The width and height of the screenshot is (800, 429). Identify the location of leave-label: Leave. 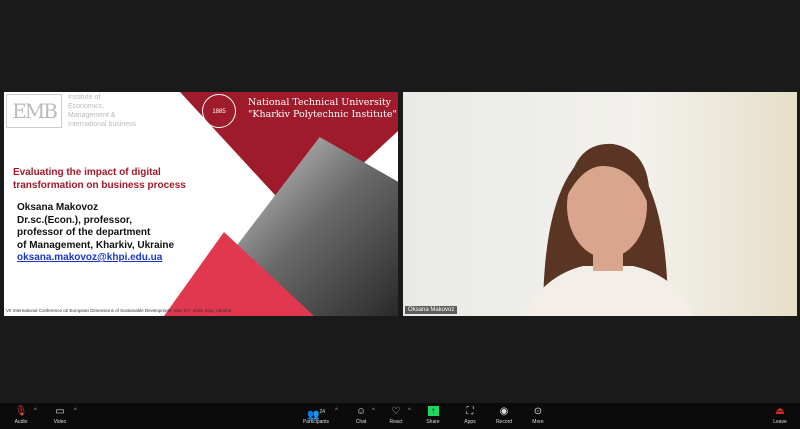
(780, 422).